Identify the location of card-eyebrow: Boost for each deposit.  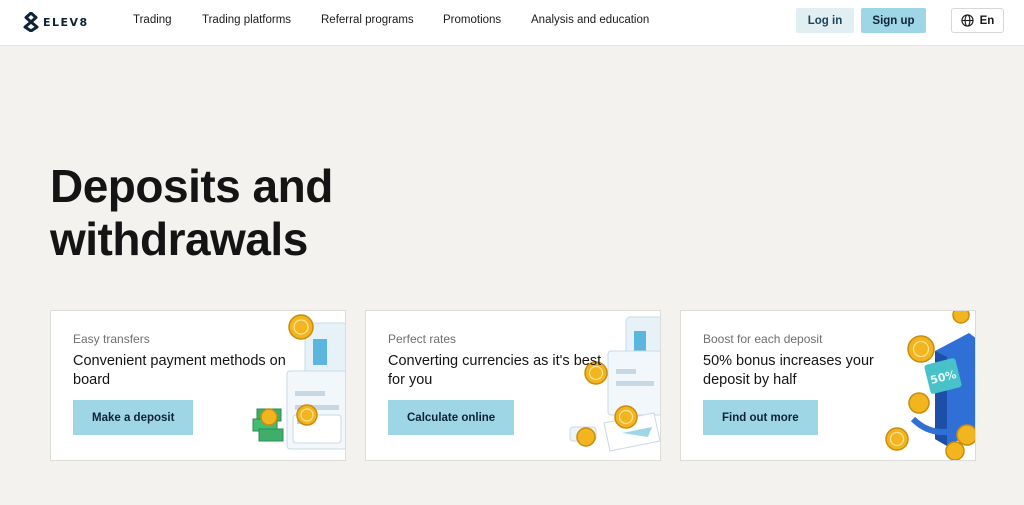
(763, 339).